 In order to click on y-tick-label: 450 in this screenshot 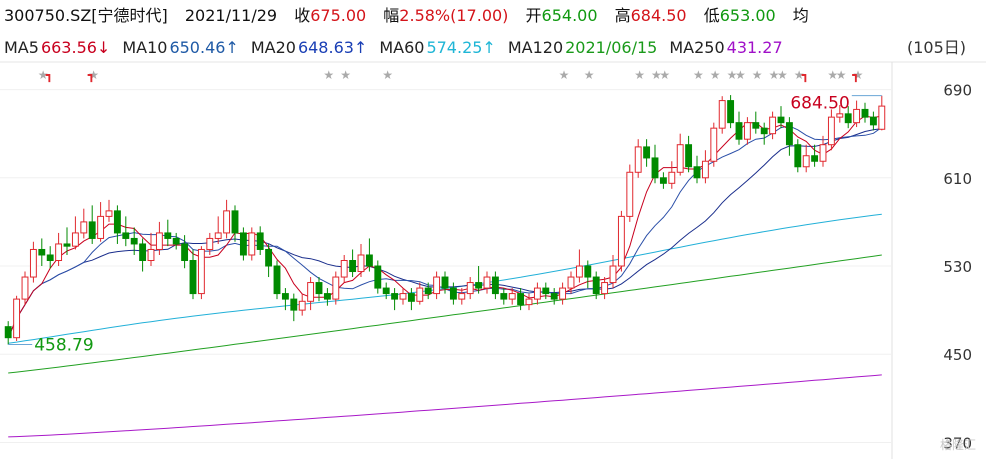, I will do `click(957, 355)`.